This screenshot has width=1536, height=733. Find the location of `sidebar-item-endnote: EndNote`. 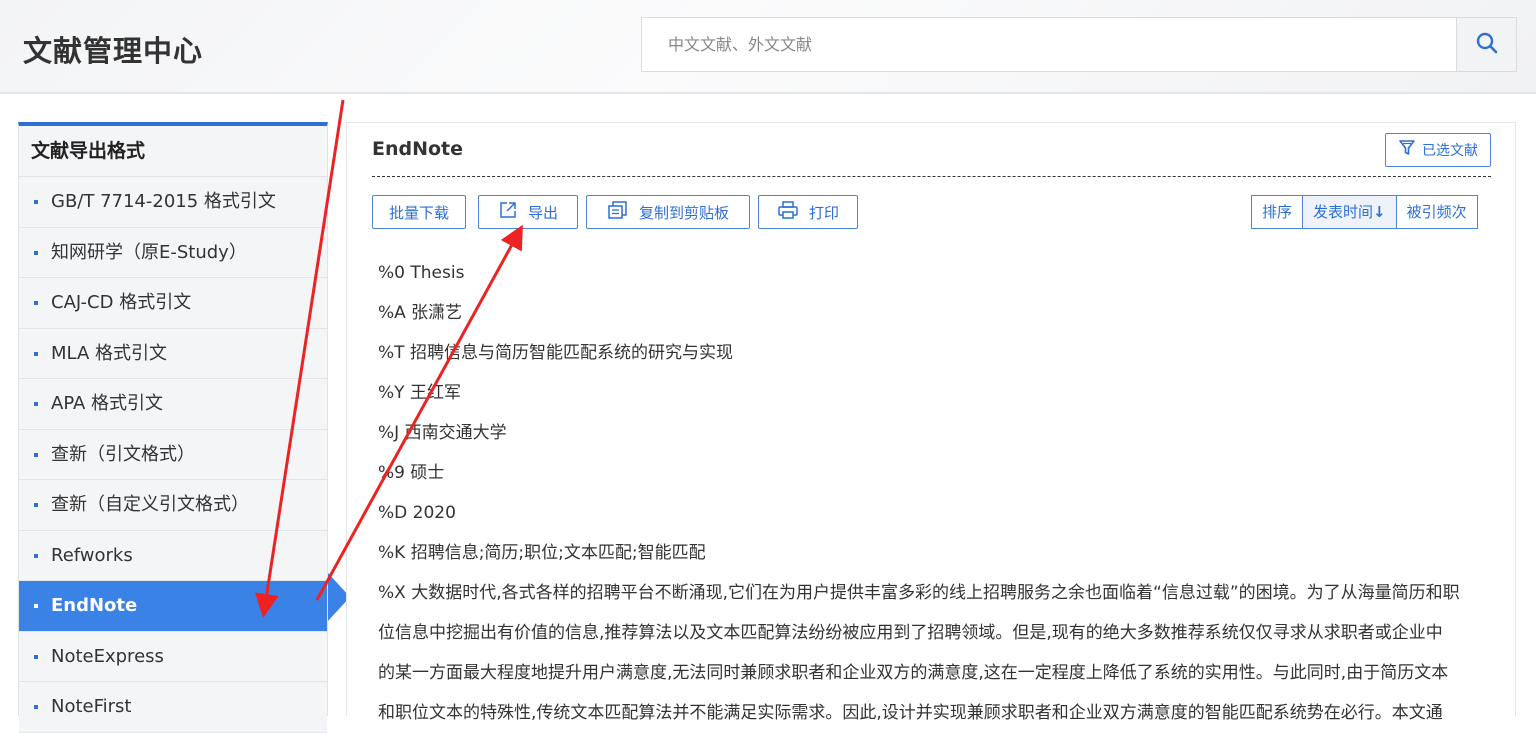

sidebar-item-endnote: EndNote is located at coordinates (173, 606).